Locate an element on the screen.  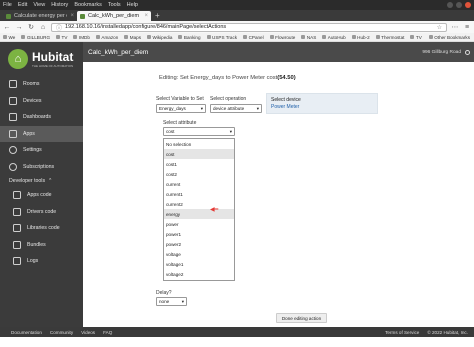
bookmark-item: GILLBURG is located at coordinates (35, 37).